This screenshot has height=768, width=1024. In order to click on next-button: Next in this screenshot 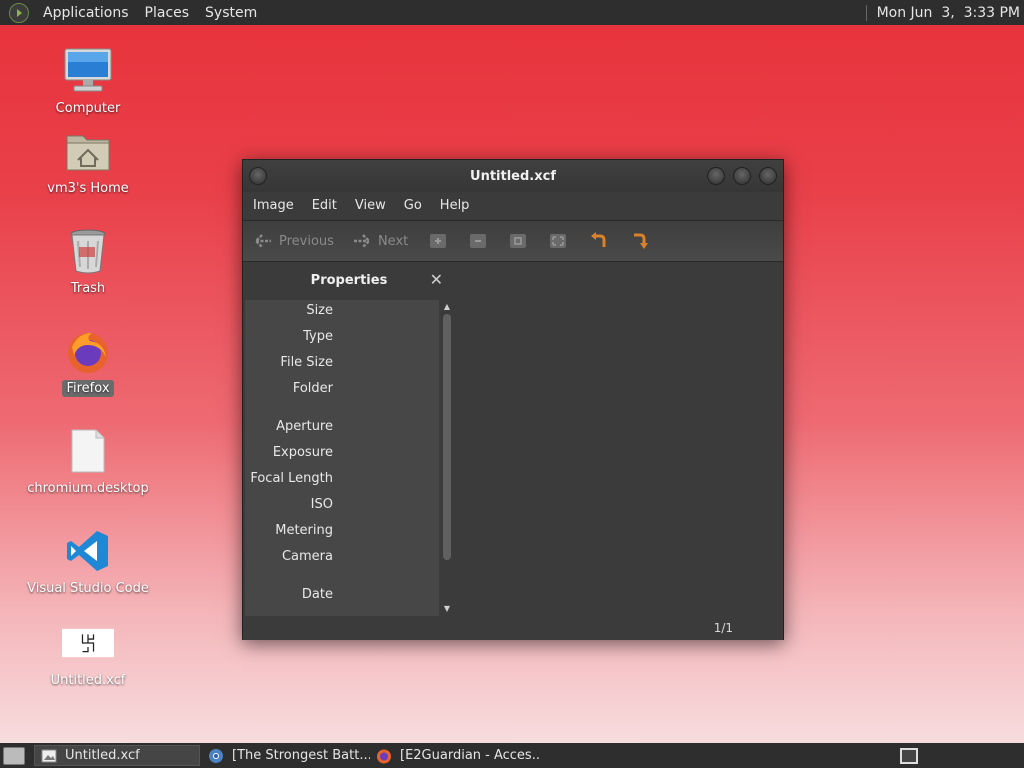, I will do `click(380, 241)`.